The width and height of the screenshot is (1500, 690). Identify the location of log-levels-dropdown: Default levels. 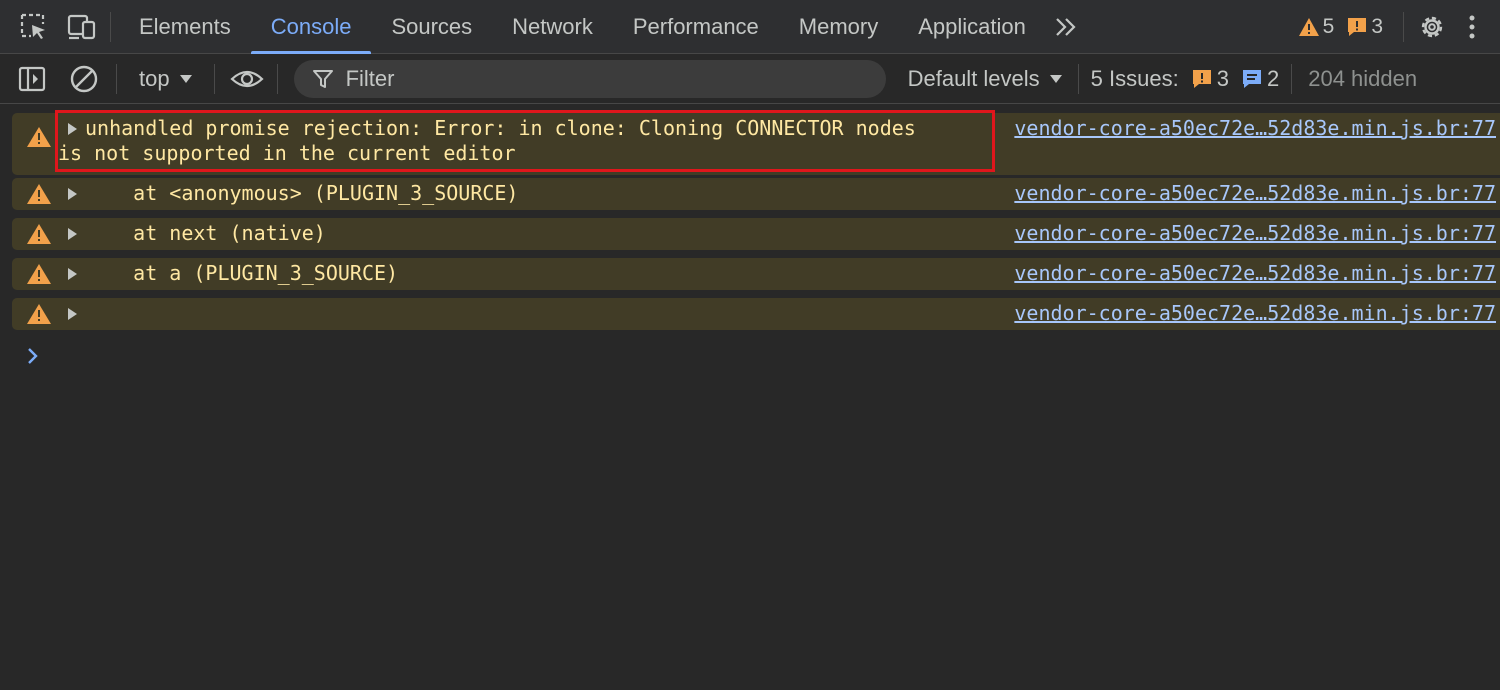
(992, 79).